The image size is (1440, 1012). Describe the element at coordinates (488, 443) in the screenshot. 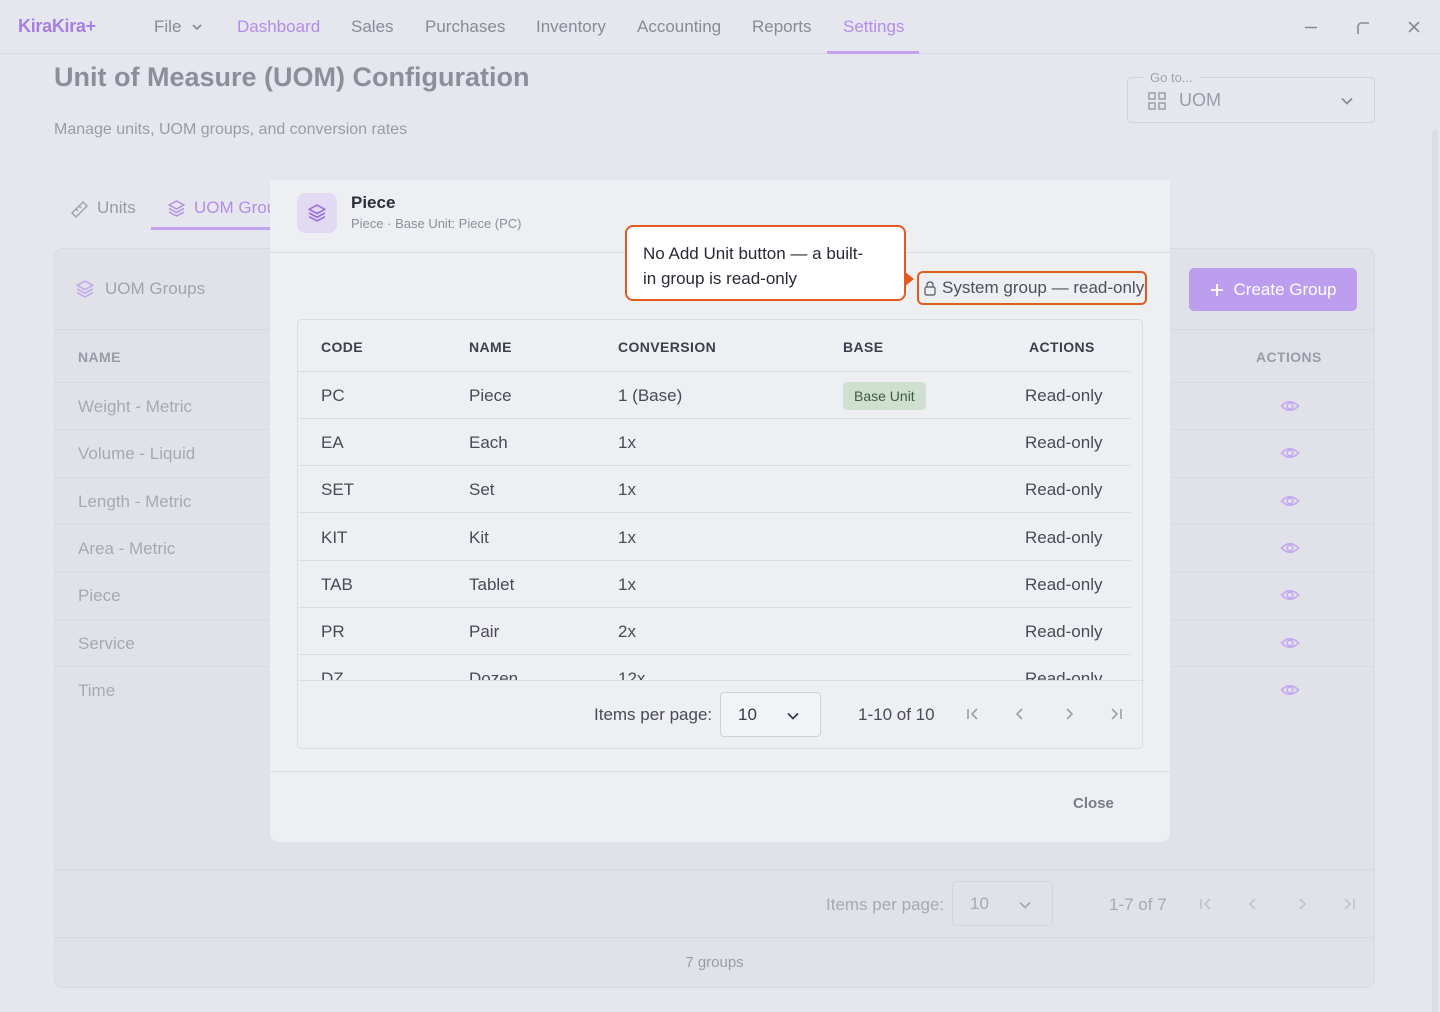

I see `unit-name: Each` at that location.